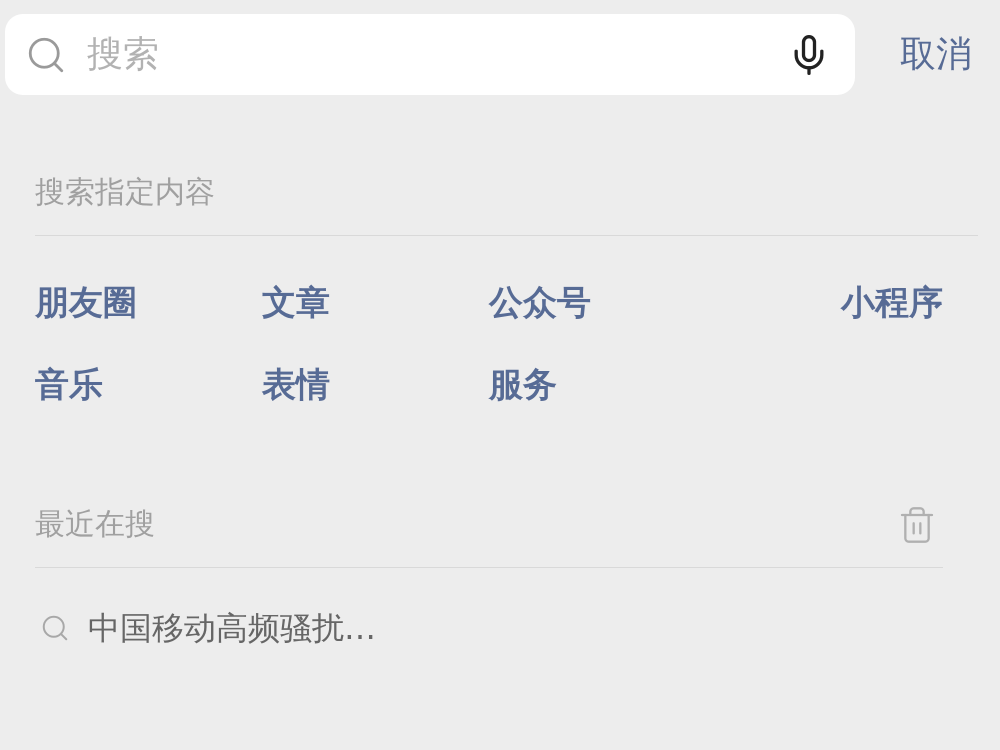  I want to click on category-link: 小程序, so click(892, 303).